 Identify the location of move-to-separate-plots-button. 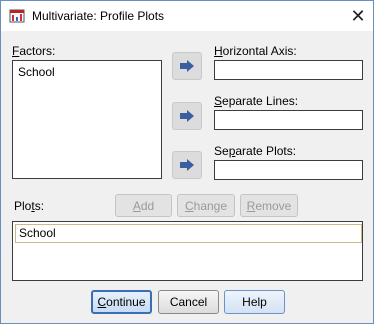
(187, 165).